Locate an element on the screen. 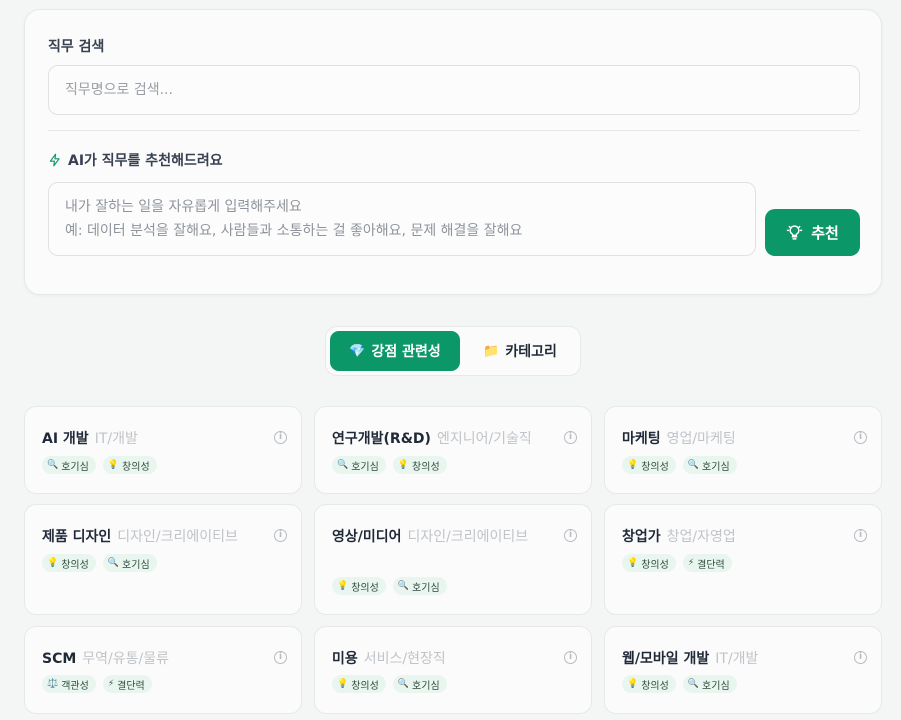 This screenshot has width=901, height=720. recommend-button: 추천 is located at coordinates (812, 232).